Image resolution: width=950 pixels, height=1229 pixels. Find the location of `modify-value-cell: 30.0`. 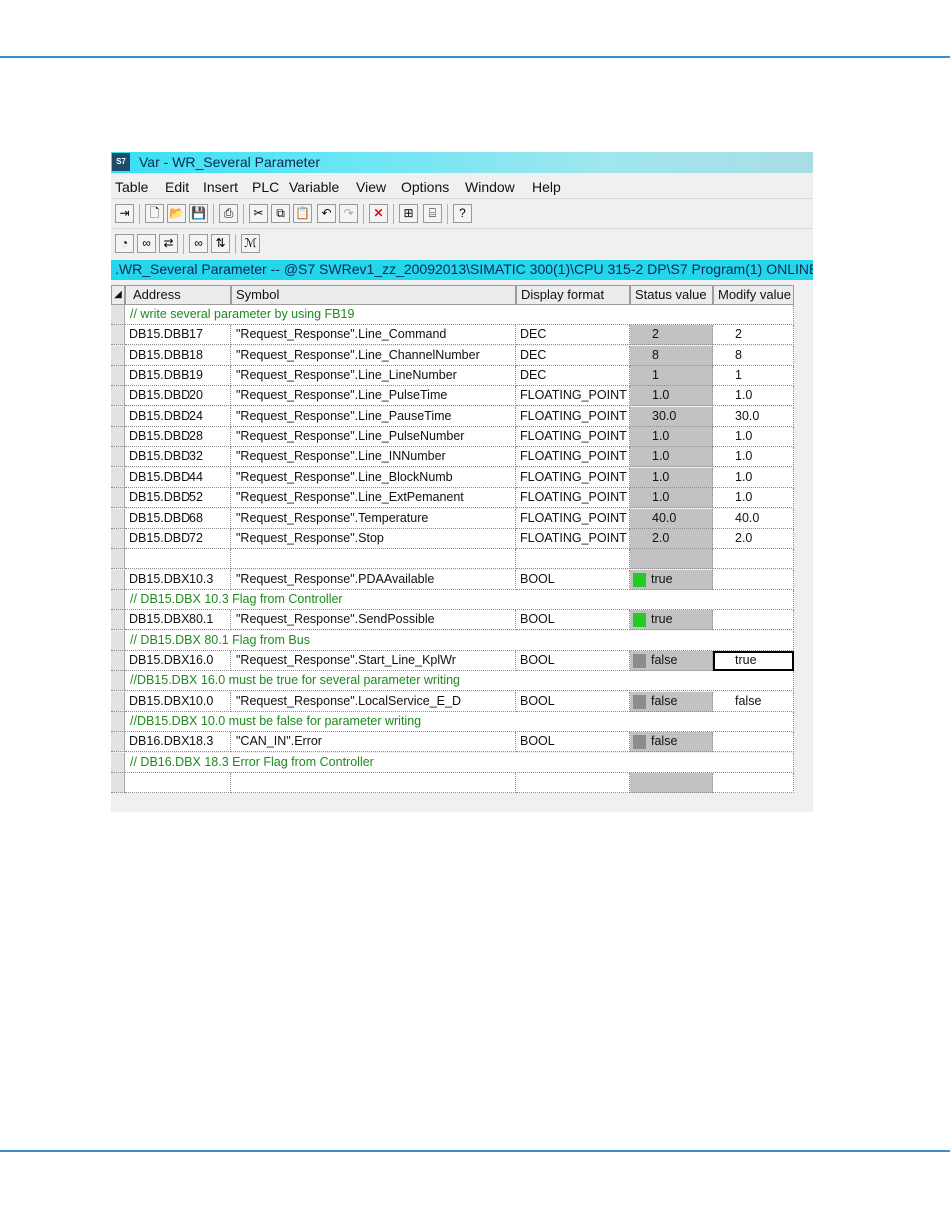

modify-value-cell: 30.0 is located at coordinates (753, 416).